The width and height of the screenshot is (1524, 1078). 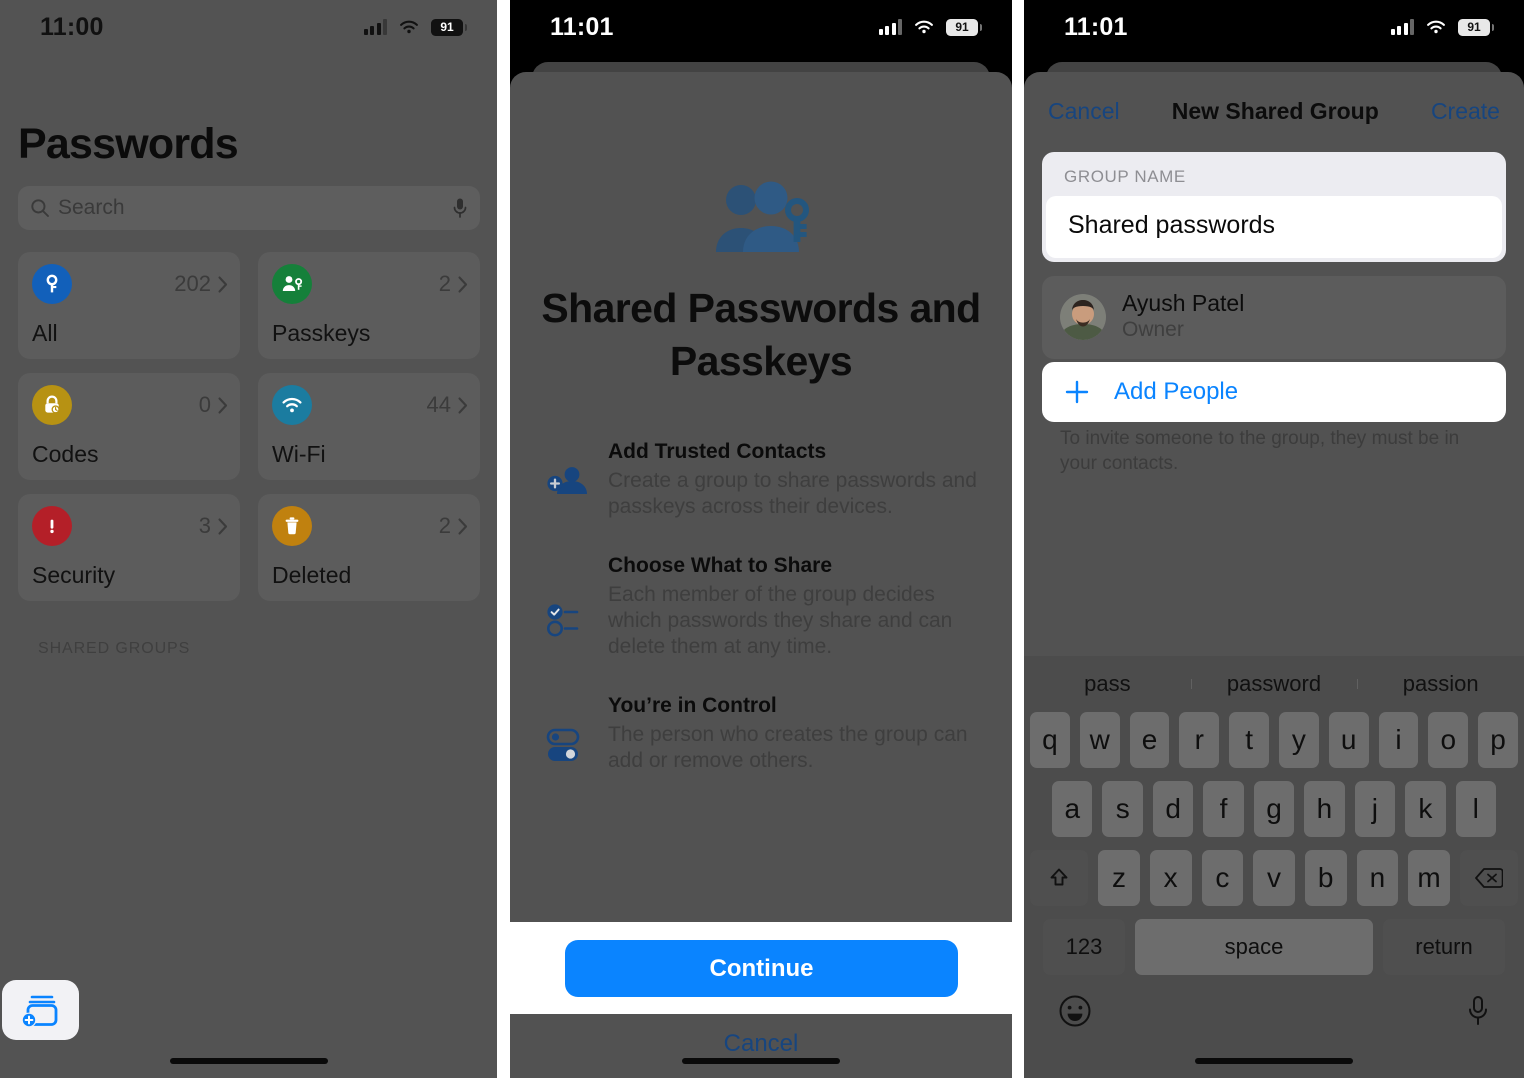 What do you see at coordinates (1377, 878) in the screenshot?
I see `key-n: n` at bounding box center [1377, 878].